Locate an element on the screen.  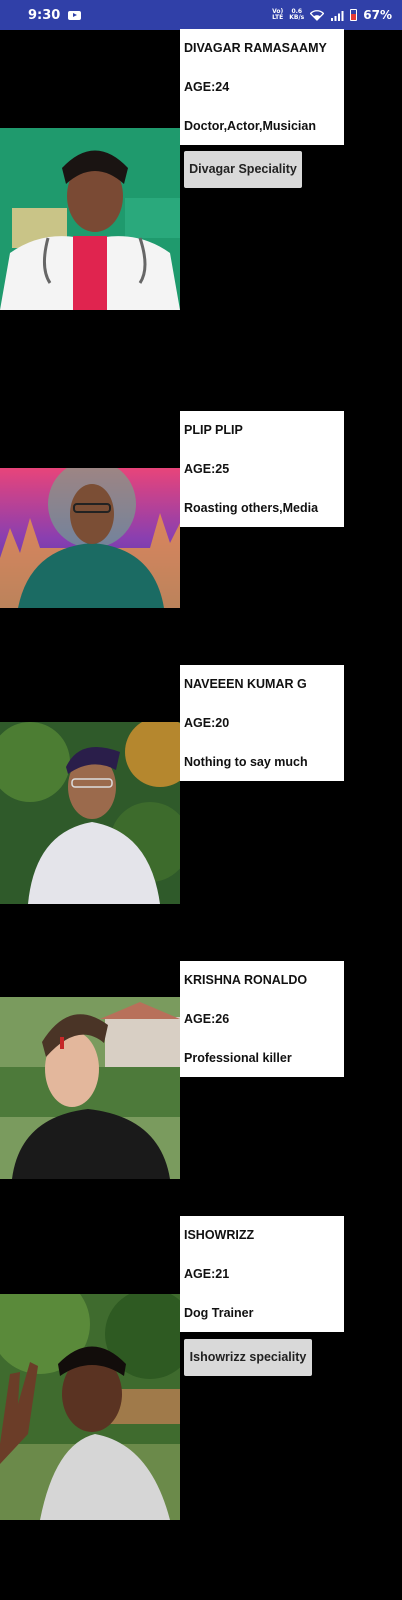
volte-indicator: Vo) LTE is located at coordinates (278, 14).